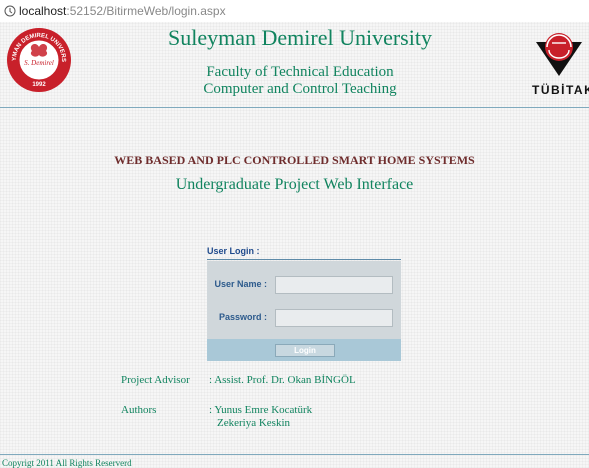 The height and width of the screenshot is (468, 589). Describe the element at coordinates (294, 184) in the screenshot. I see `project-subtitle: Undergraduate Project Web Interface` at that location.